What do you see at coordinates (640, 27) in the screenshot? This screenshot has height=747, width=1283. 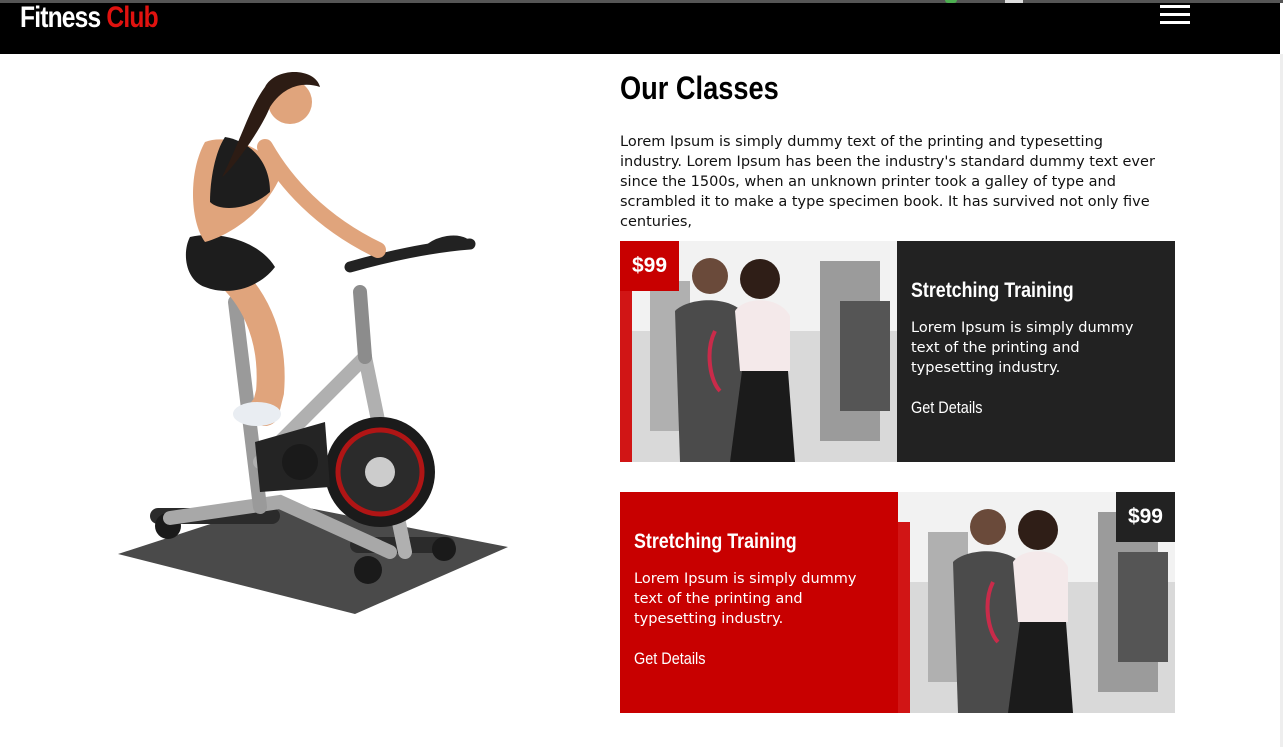 I see `site-header: Fitness Club` at bounding box center [640, 27].